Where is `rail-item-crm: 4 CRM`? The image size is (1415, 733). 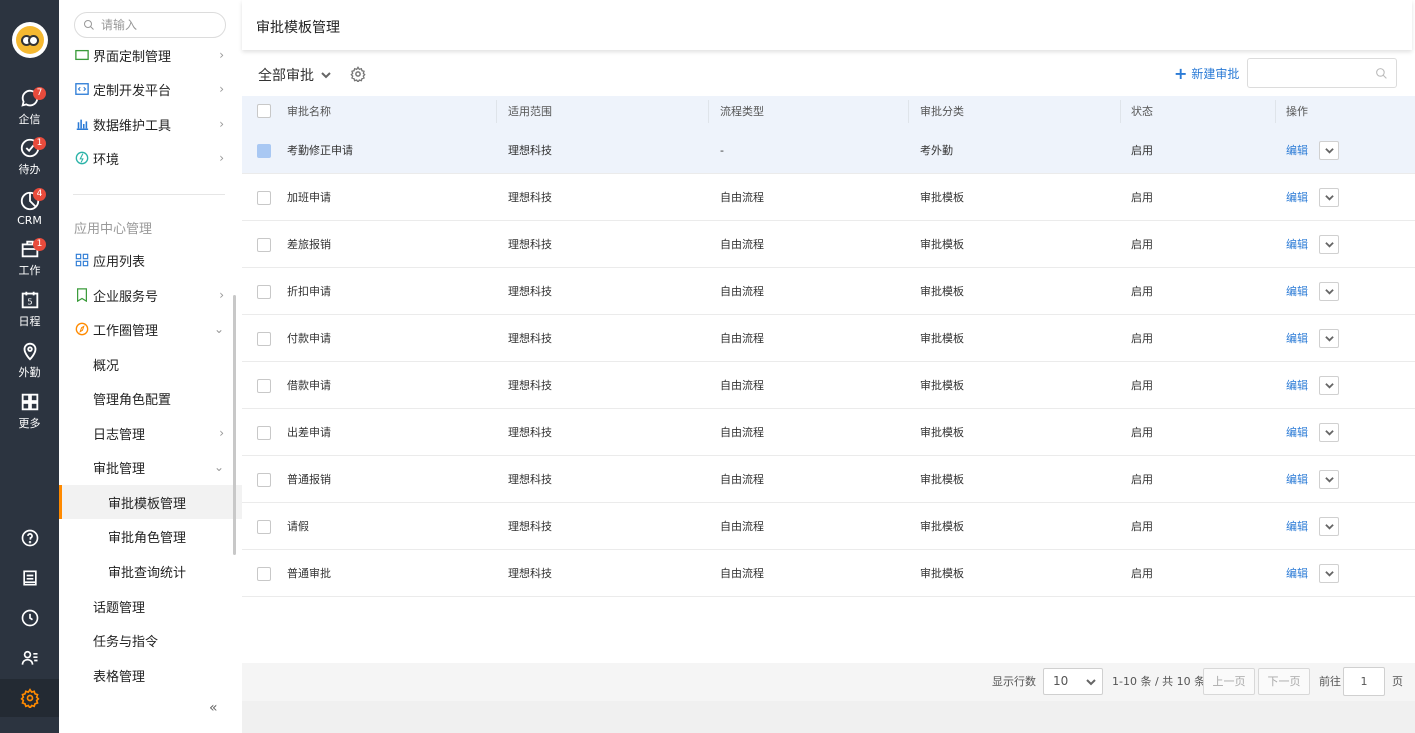 rail-item-crm: 4 CRM is located at coordinates (29, 208).